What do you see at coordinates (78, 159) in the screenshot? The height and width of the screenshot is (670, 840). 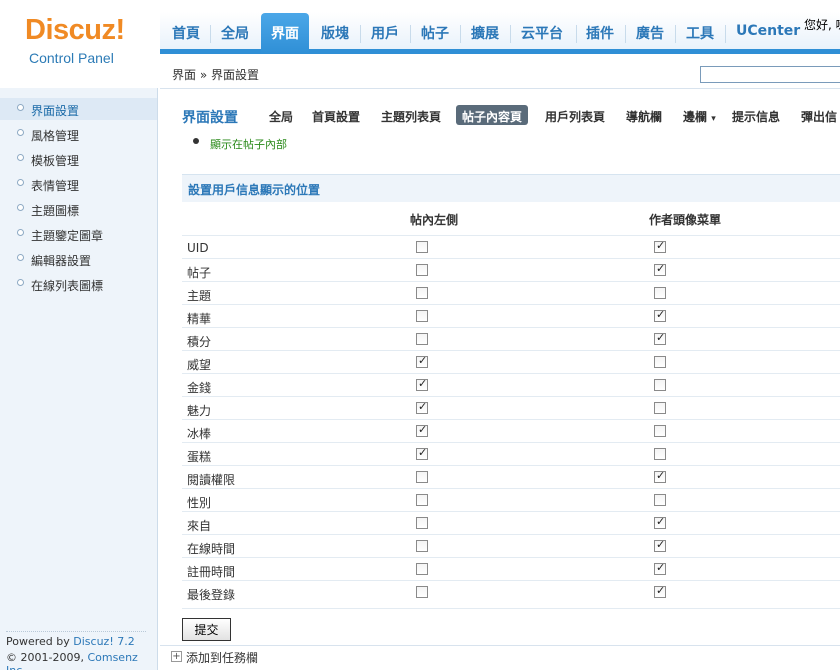 I see `sidebar-item-templates: 模板管理` at bounding box center [78, 159].